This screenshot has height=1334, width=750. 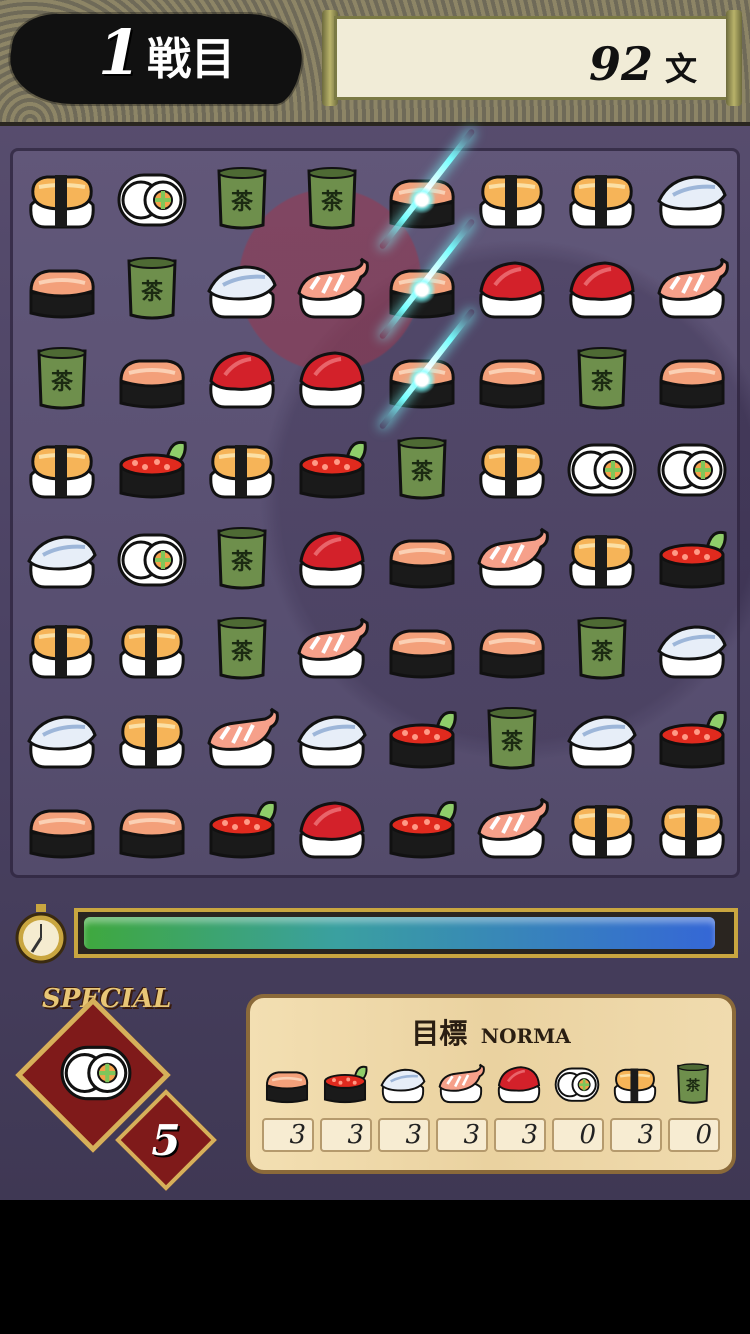 I want to click on top-bar: 1 戦目 92 文, so click(x=375, y=63).